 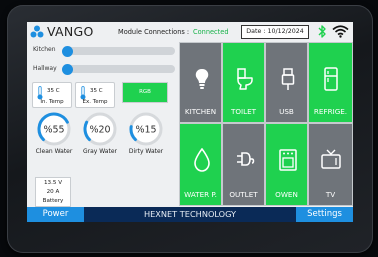 What do you see at coordinates (331, 159) in the screenshot?
I see `tv-icon` at bounding box center [331, 159].